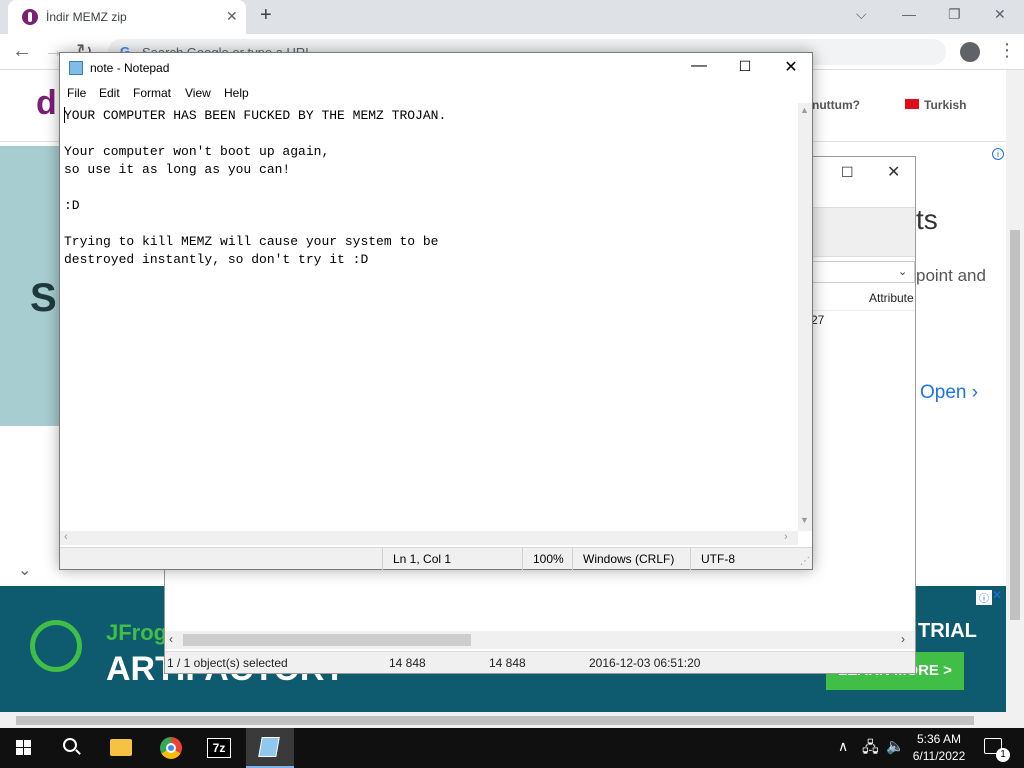  What do you see at coordinates (232, 16) in the screenshot?
I see `tab-close-icon: ✕` at bounding box center [232, 16].